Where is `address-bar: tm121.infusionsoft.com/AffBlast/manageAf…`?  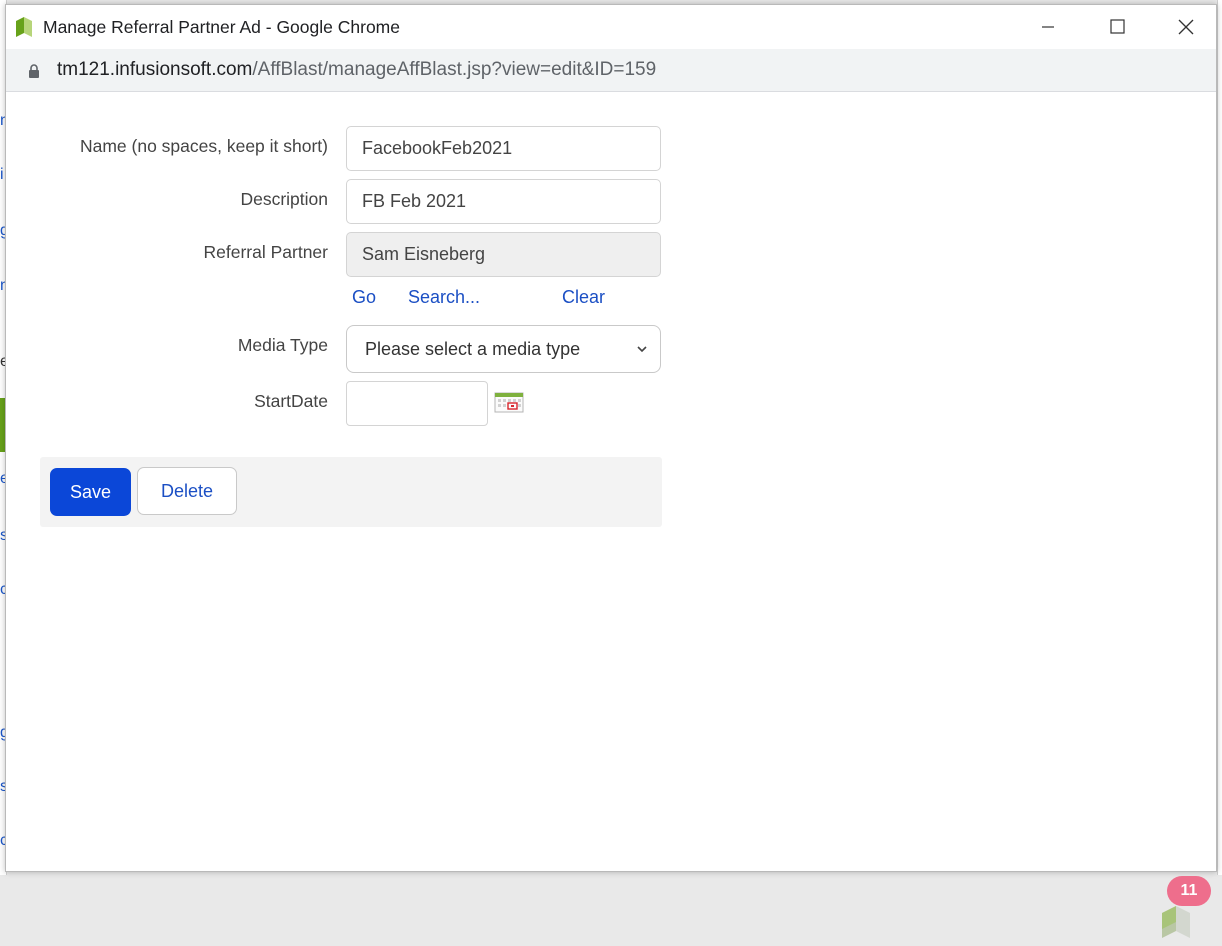
address-bar: tm121.infusionsoft.com/AffBlast/manageAf… is located at coordinates (611, 70).